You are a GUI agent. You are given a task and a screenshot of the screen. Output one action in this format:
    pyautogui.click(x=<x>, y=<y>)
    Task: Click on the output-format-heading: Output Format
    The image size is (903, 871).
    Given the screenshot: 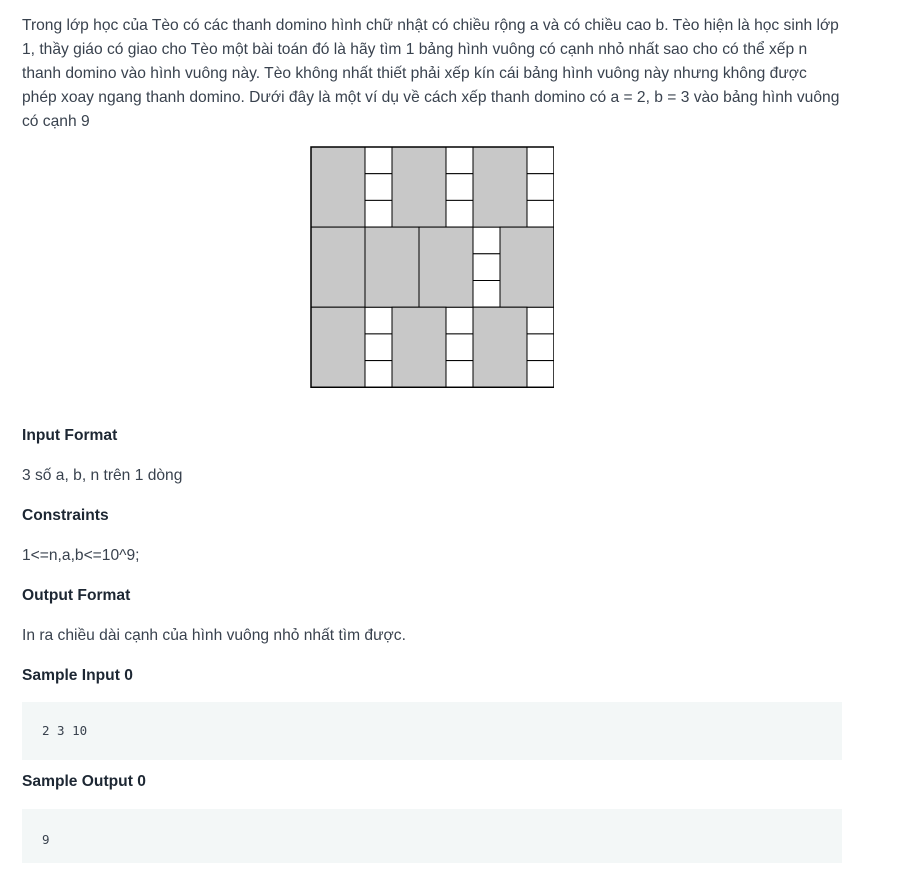 What is the action you would take?
    pyautogui.click(x=76, y=595)
    